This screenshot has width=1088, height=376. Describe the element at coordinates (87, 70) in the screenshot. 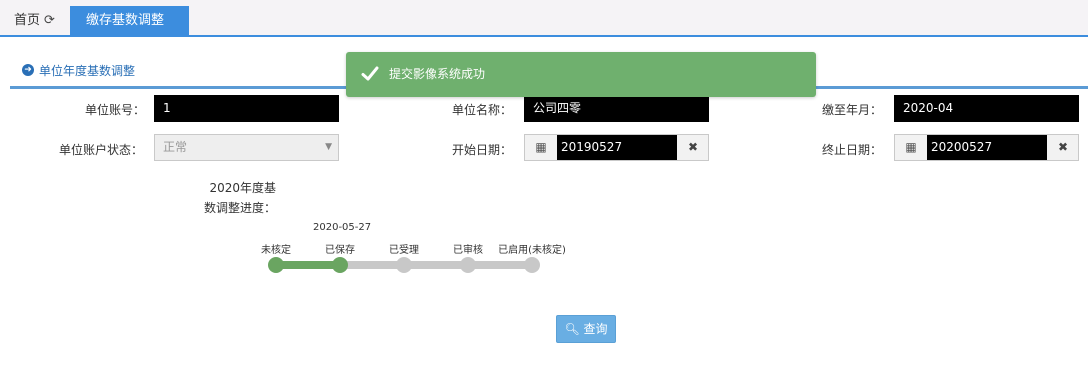

I see `section-title: 单位年度基数调整` at that location.